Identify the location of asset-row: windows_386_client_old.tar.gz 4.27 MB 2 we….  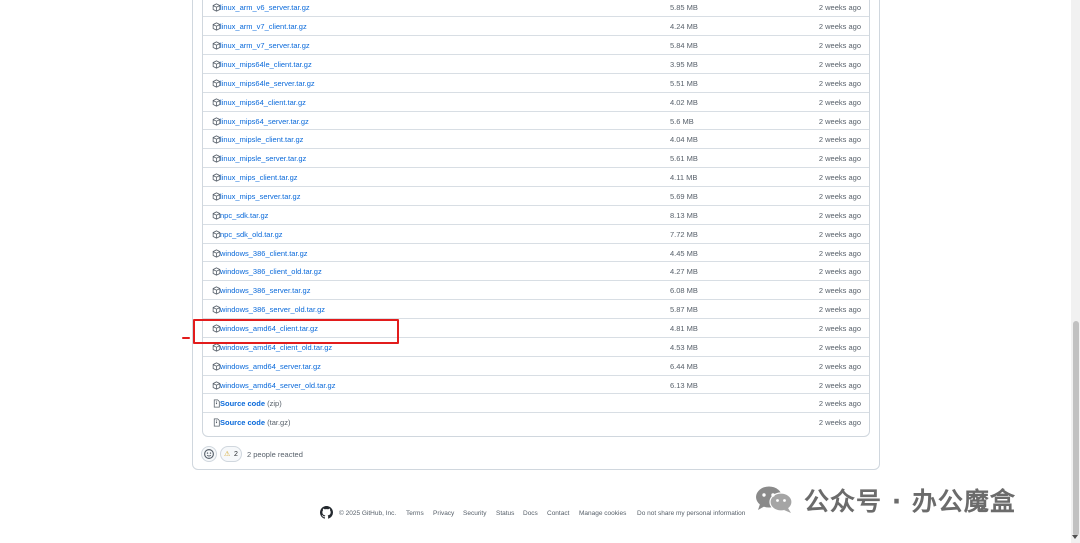
(536, 270).